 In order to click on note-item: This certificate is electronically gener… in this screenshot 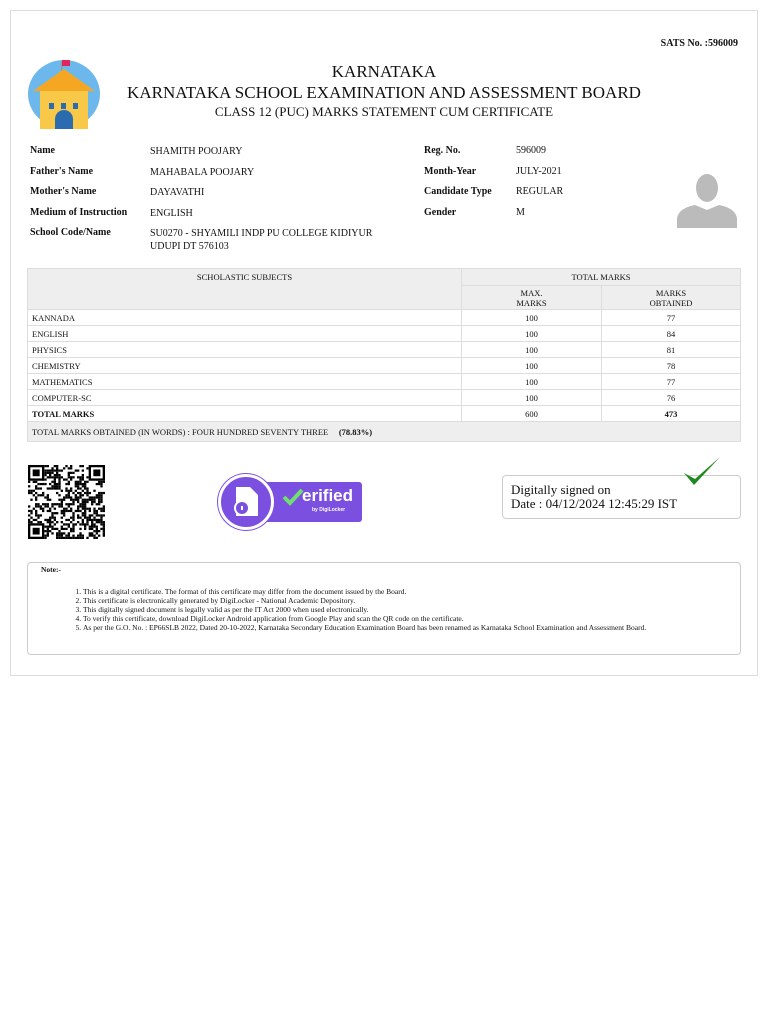, I will do `click(403, 600)`.